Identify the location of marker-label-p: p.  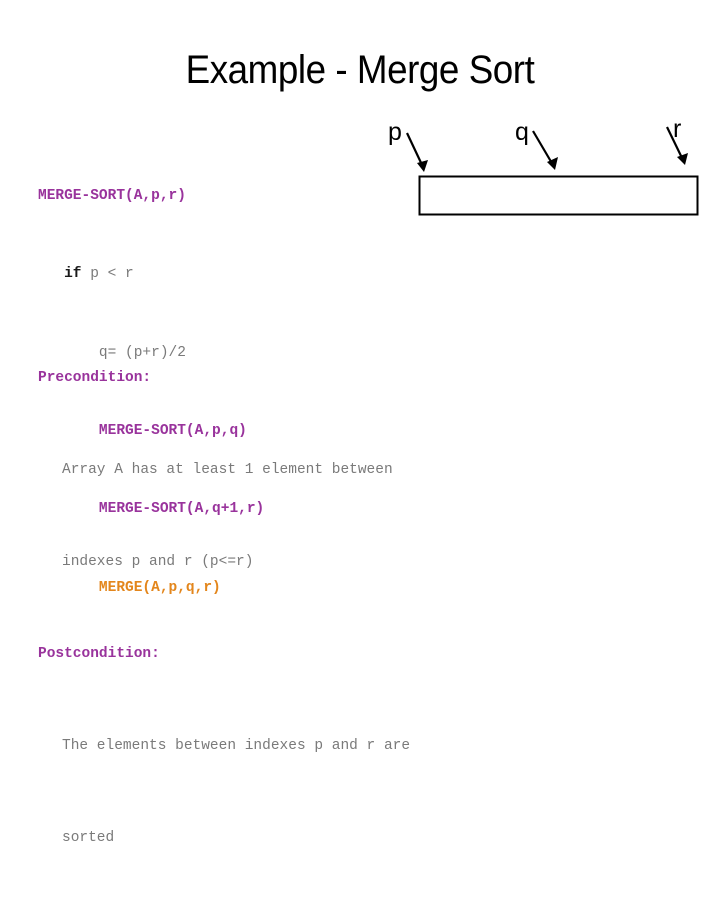
(395, 132).